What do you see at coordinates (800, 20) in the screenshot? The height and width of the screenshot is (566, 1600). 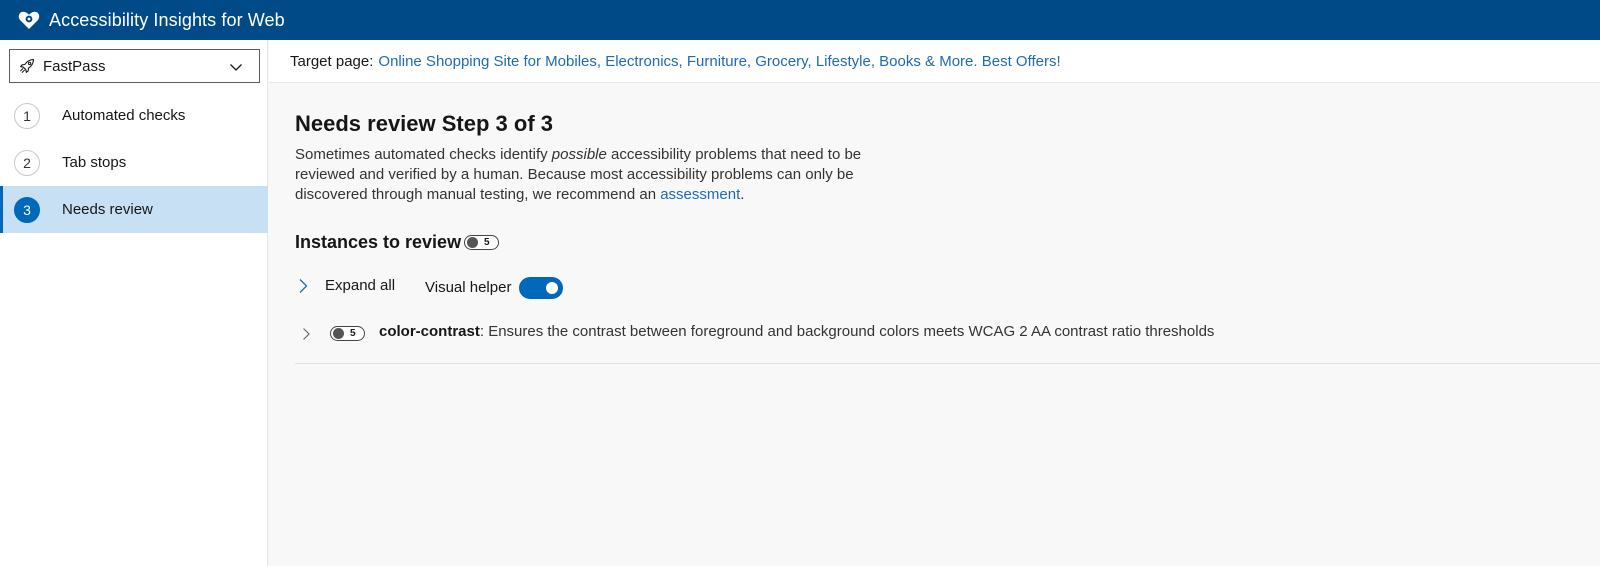 I see `app-header: Accessibility Insights for Web` at bounding box center [800, 20].